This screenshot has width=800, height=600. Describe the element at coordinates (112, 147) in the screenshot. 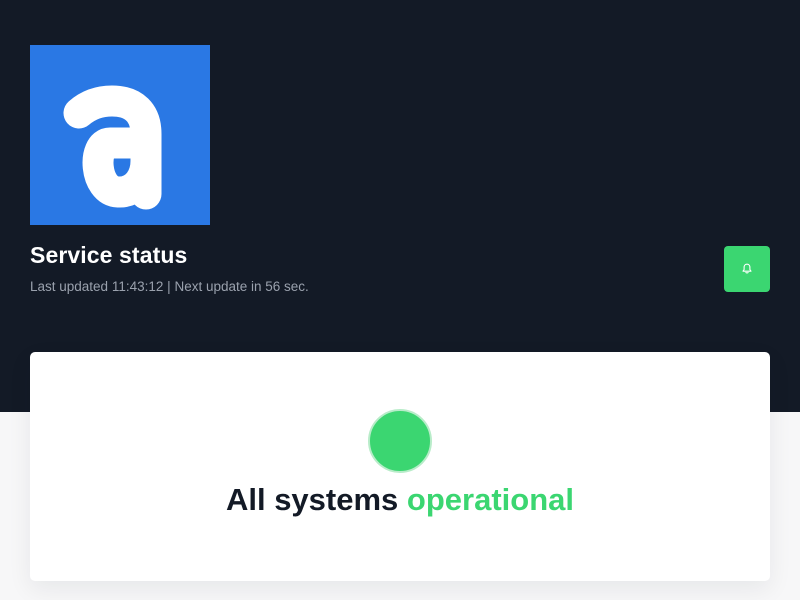

I see `brand-a-logo-icon` at that location.